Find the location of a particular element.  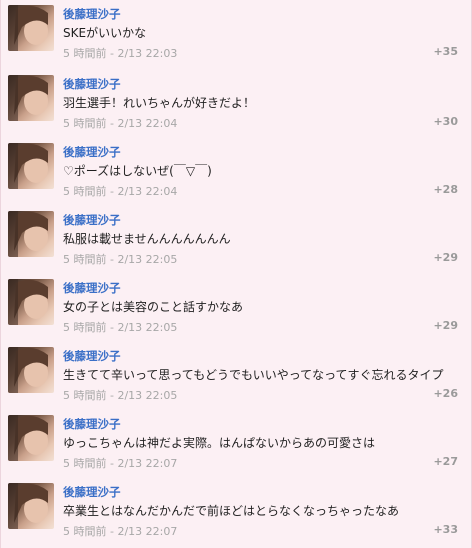

comment-score: +30 is located at coordinates (445, 121).